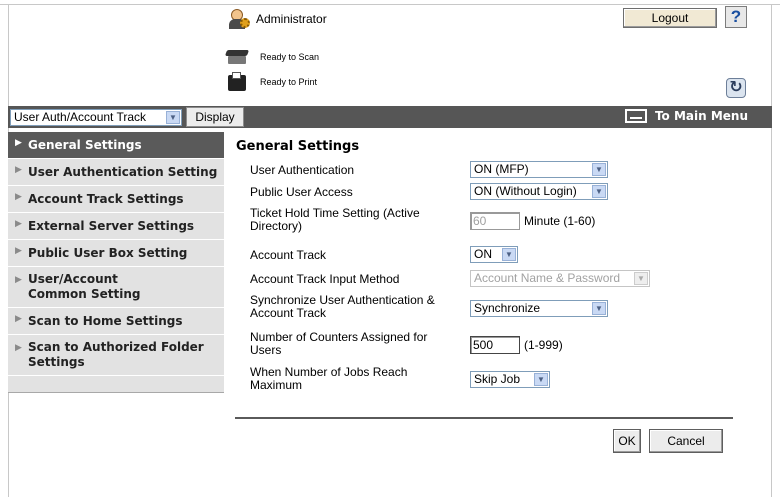 The height and width of the screenshot is (497, 780). I want to click on printer-status-text: Ready to Print, so click(289, 82).